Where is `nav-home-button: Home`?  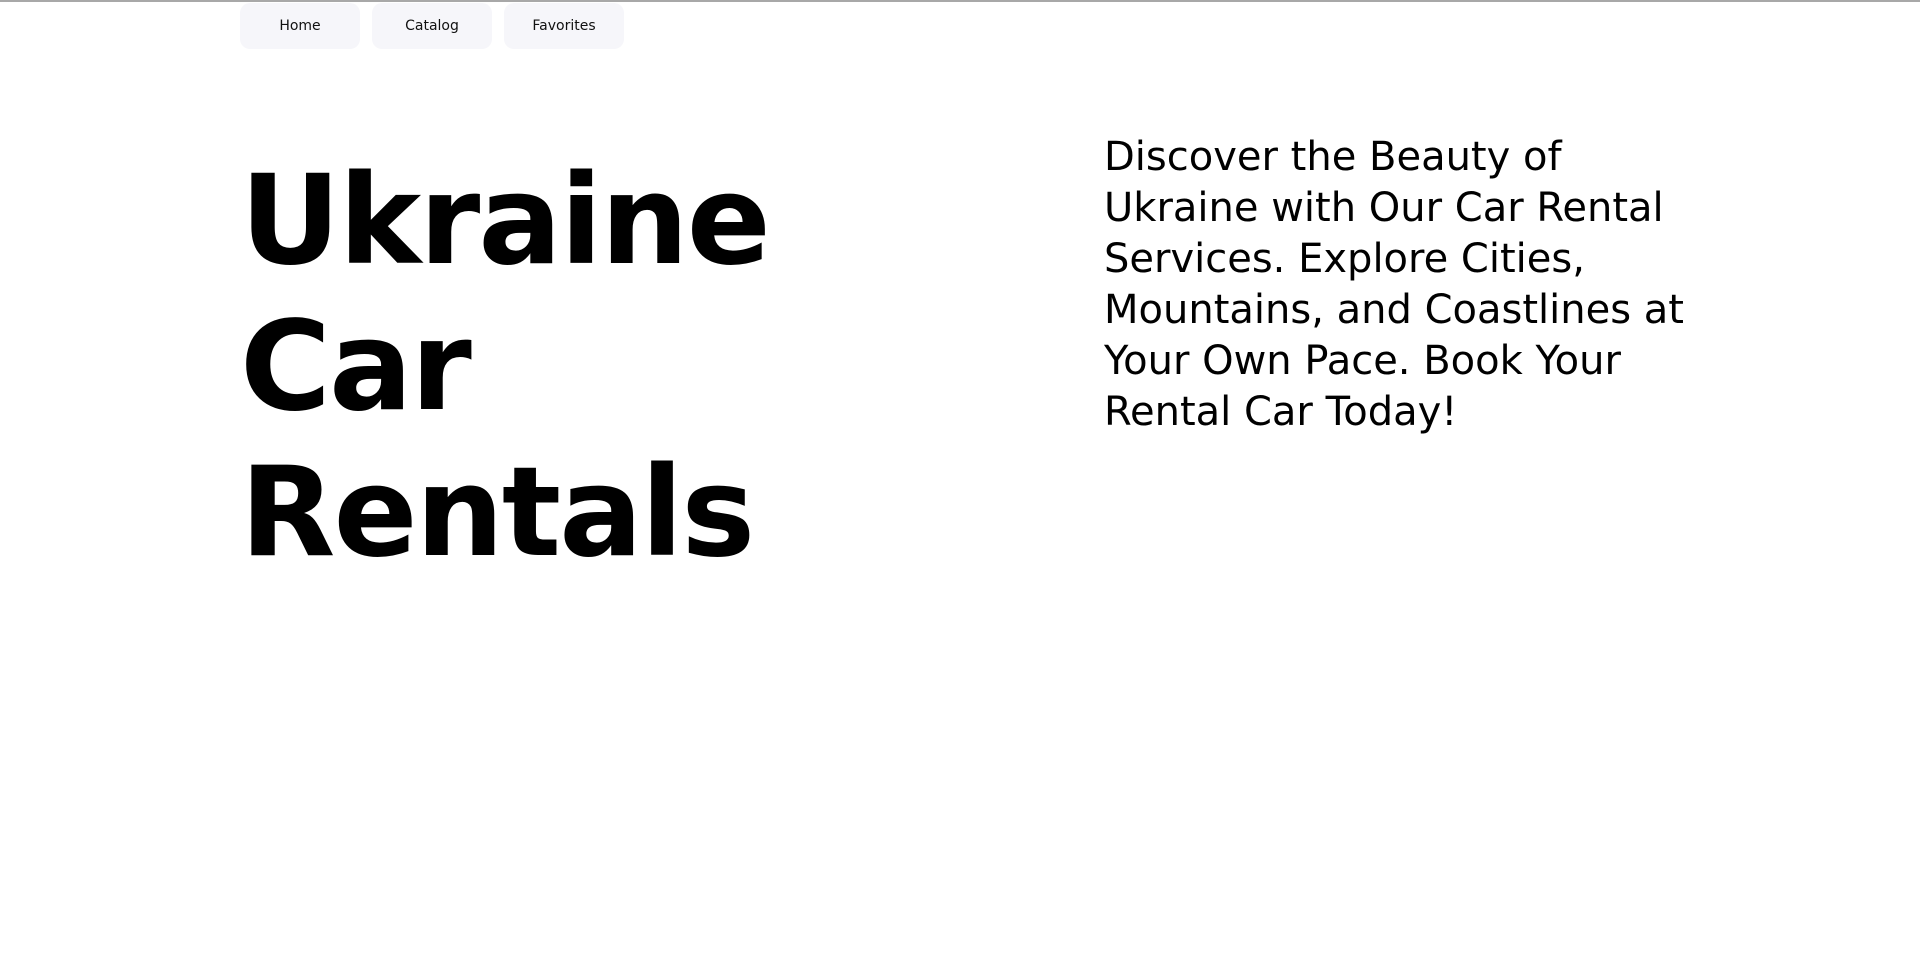
nav-home-button: Home is located at coordinates (300, 26).